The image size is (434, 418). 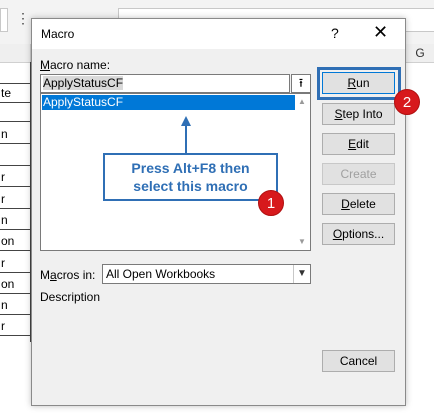 I want to click on close-icon: ✕, so click(x=380, y=32).